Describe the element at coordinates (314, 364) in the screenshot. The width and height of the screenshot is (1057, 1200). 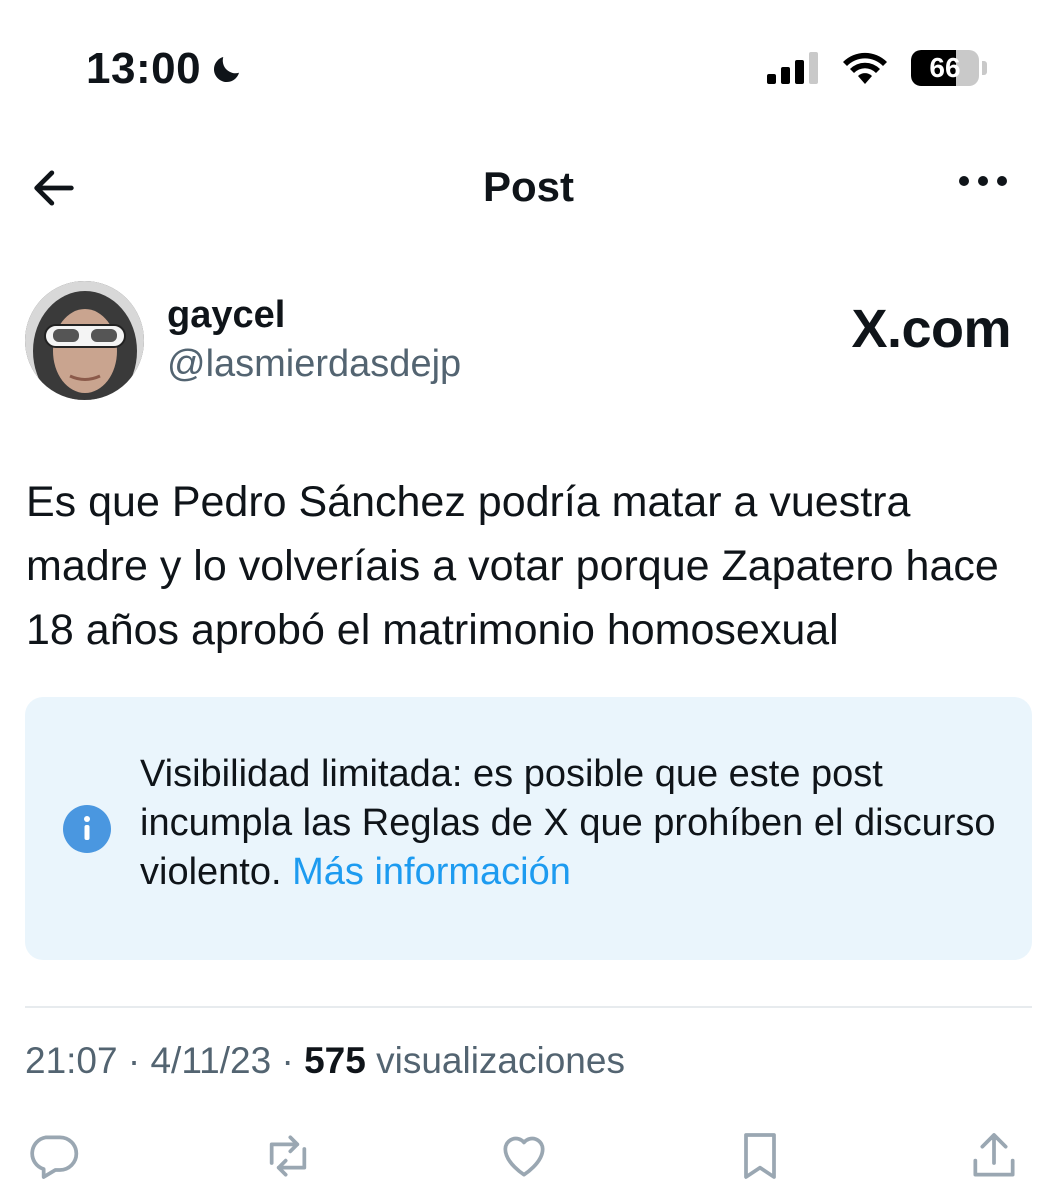
I see `author-handle: @lasmierdasdejp` at that location.